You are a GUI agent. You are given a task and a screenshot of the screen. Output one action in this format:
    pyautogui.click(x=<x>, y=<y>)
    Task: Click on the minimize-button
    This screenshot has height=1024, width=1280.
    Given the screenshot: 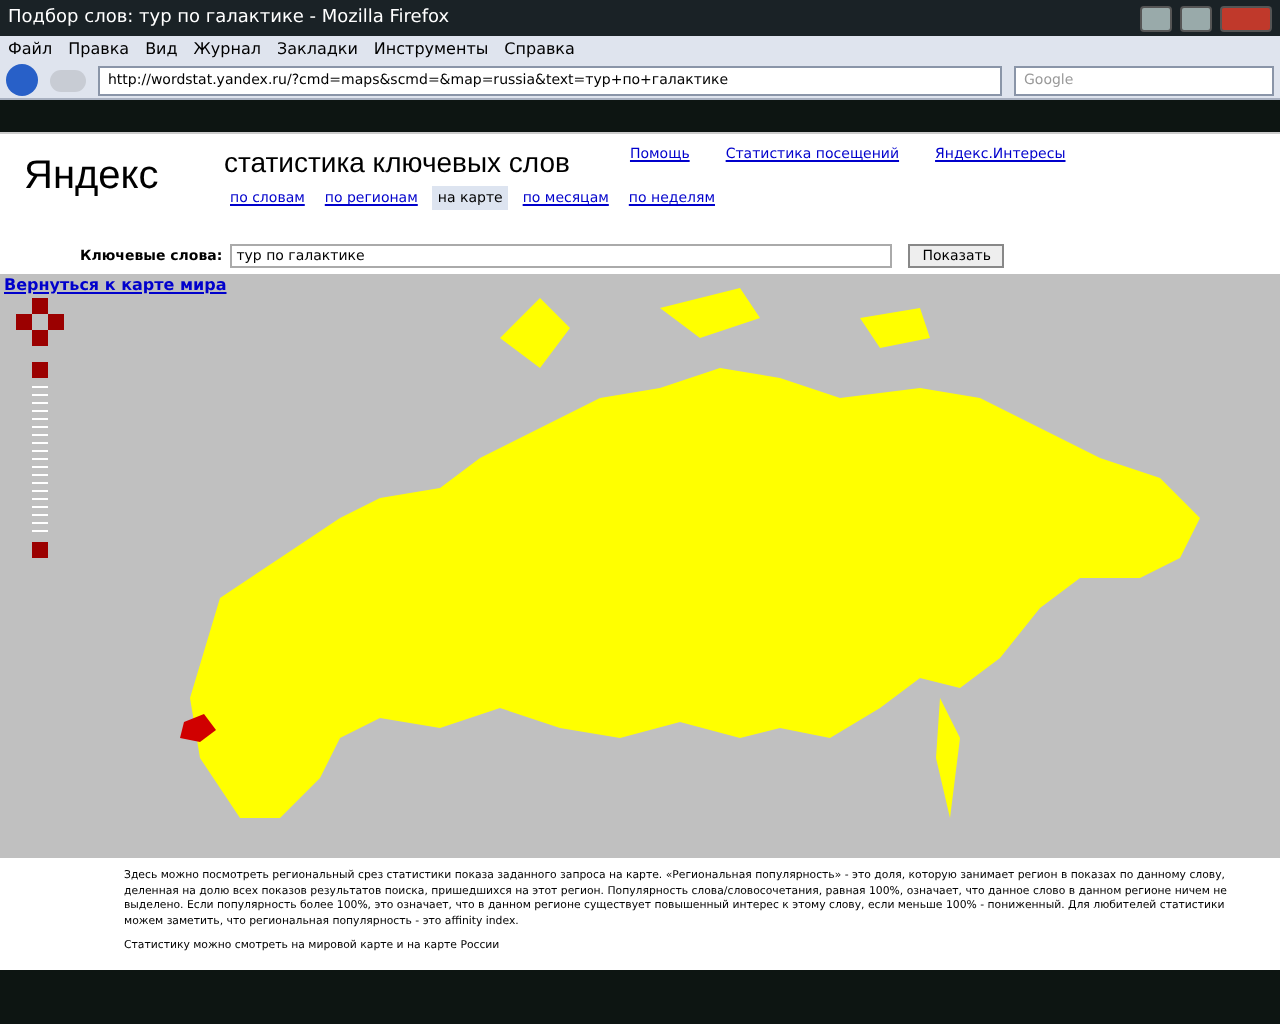 What is the action you would take?
    pyautogui.click(x=1156, y=18)
    